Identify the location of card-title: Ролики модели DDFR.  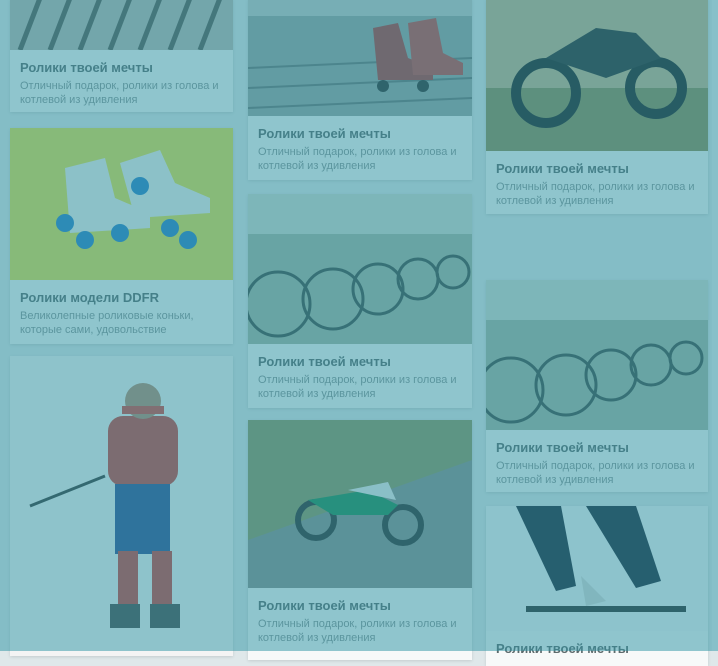
(89, 297).